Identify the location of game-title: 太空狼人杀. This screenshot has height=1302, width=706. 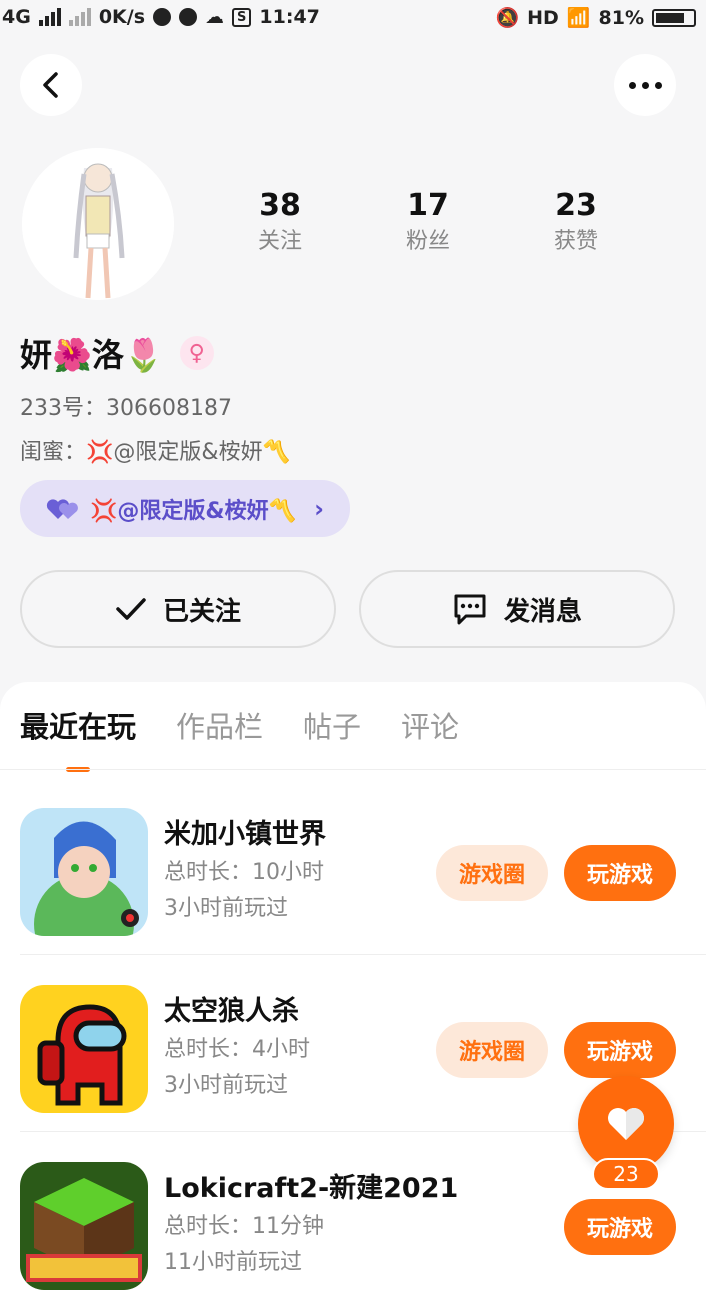
(231, 1011).